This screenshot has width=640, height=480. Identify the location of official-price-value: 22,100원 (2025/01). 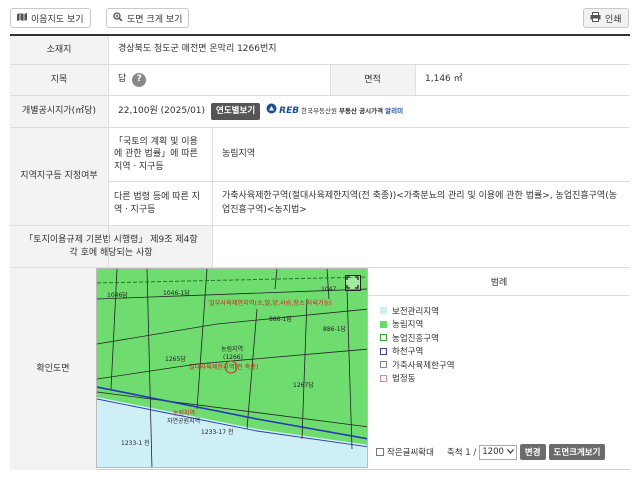
(162, 110).